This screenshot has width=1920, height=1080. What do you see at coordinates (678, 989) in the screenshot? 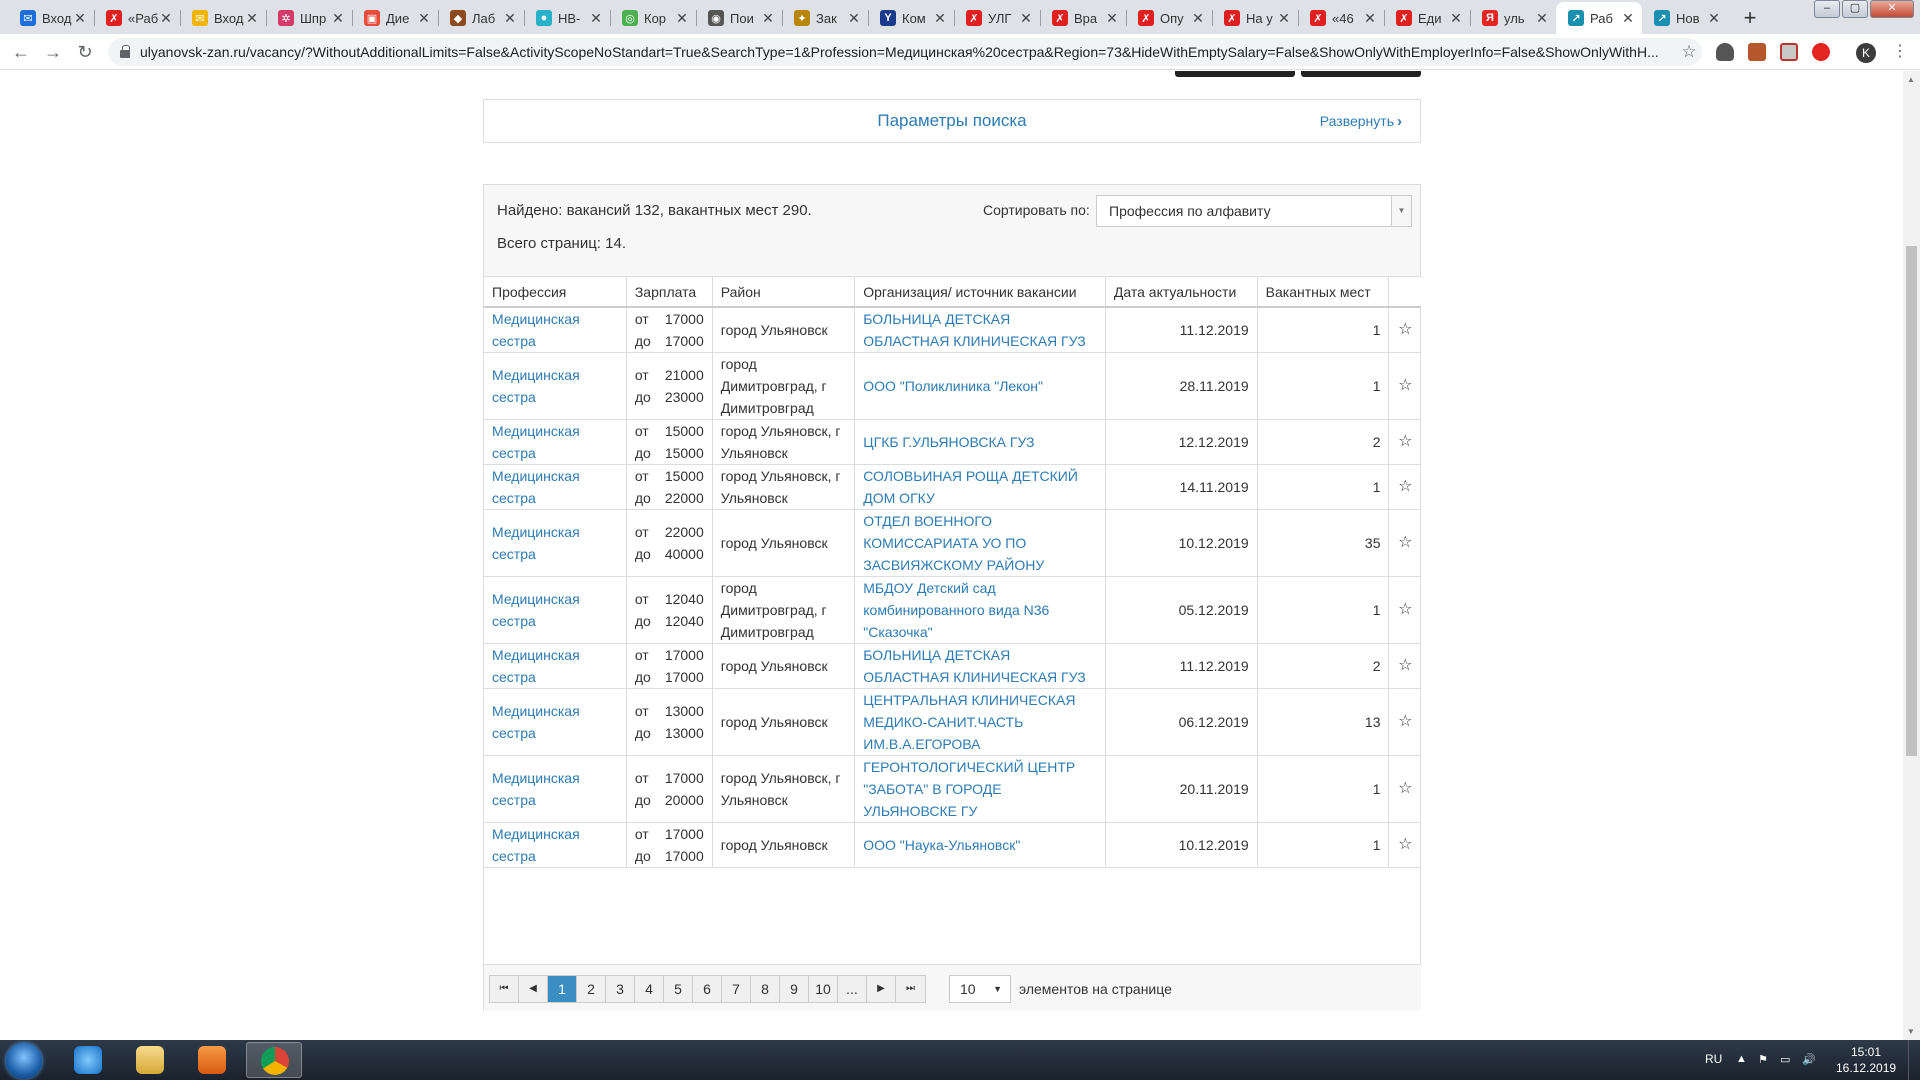
I see `page-button: 5` at bounding box center [678, 989].